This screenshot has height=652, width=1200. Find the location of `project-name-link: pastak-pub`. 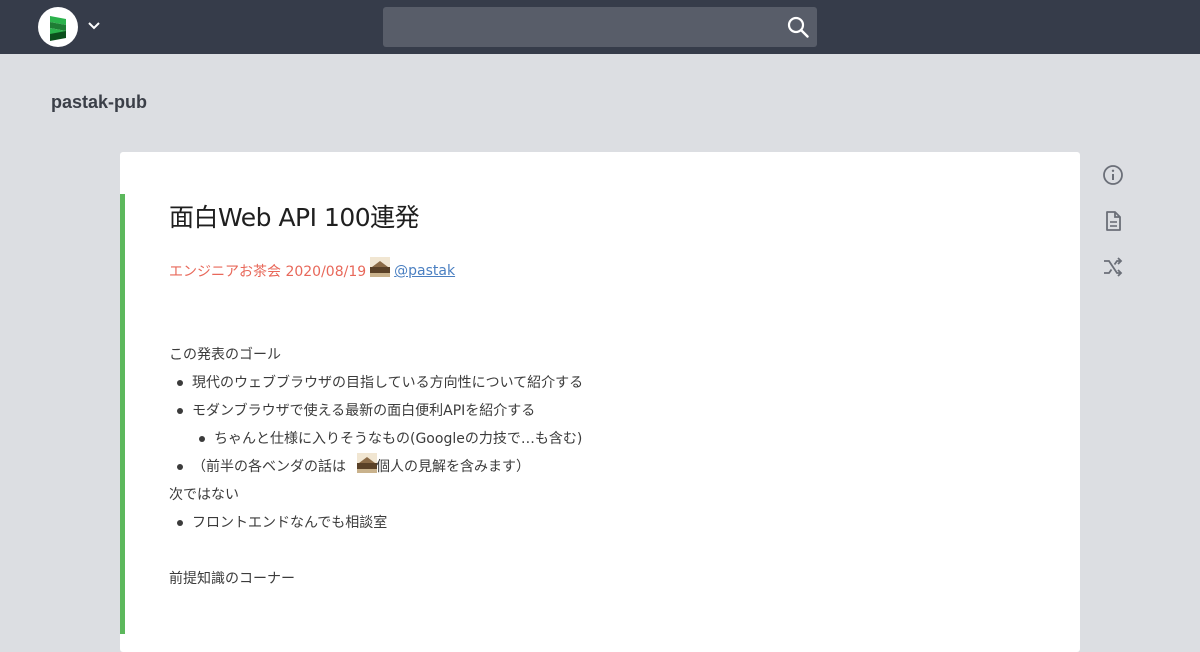

project-name-link: pastak-pub is located at coordinates (99, 102).